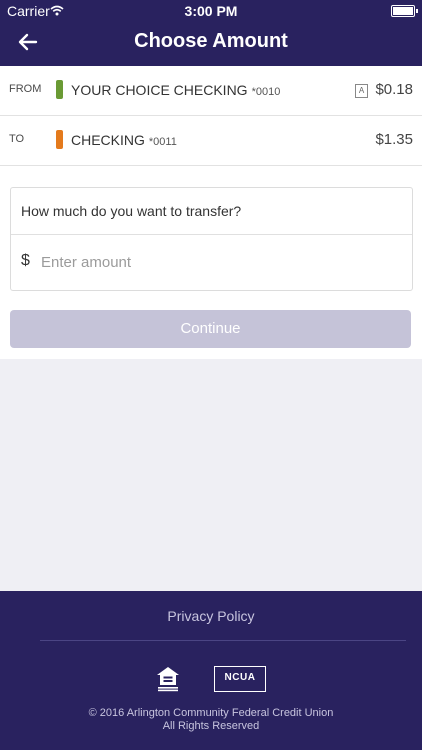 The image size is (422, 750). What do you see at coordinates (25, 260) in the screenshot?
I see `dollar-sign: $` at bounding box center [25, 260].